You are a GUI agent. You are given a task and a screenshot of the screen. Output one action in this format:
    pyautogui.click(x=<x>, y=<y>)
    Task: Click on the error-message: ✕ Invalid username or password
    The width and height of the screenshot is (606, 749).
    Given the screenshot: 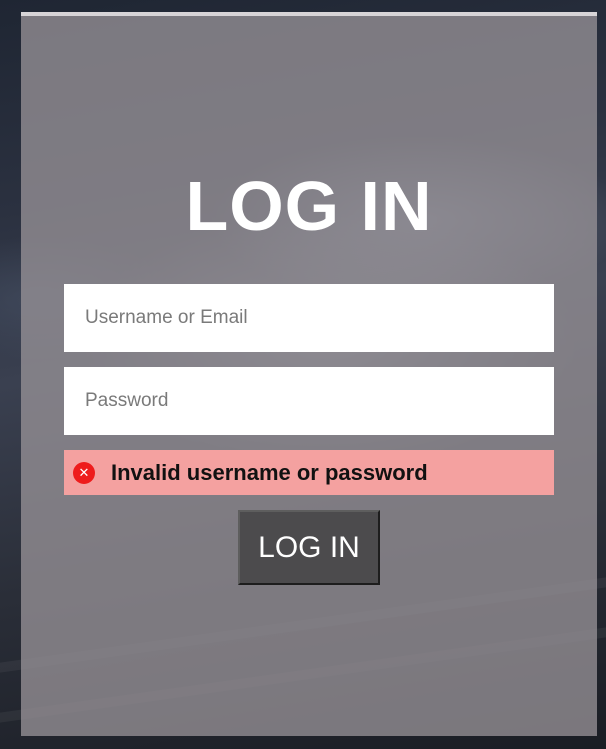 What is the action you would take?
    pyautogui.click(x=309, y=472)
    